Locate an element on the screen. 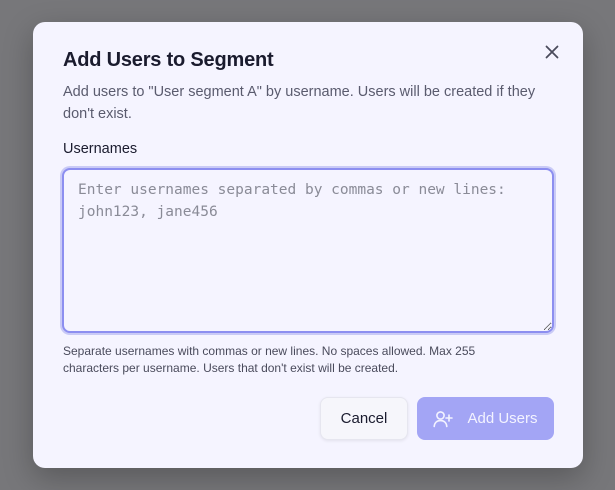 The image size is (615, 490). cancel-button-label: Cancel is located at coordinates (364, 418).